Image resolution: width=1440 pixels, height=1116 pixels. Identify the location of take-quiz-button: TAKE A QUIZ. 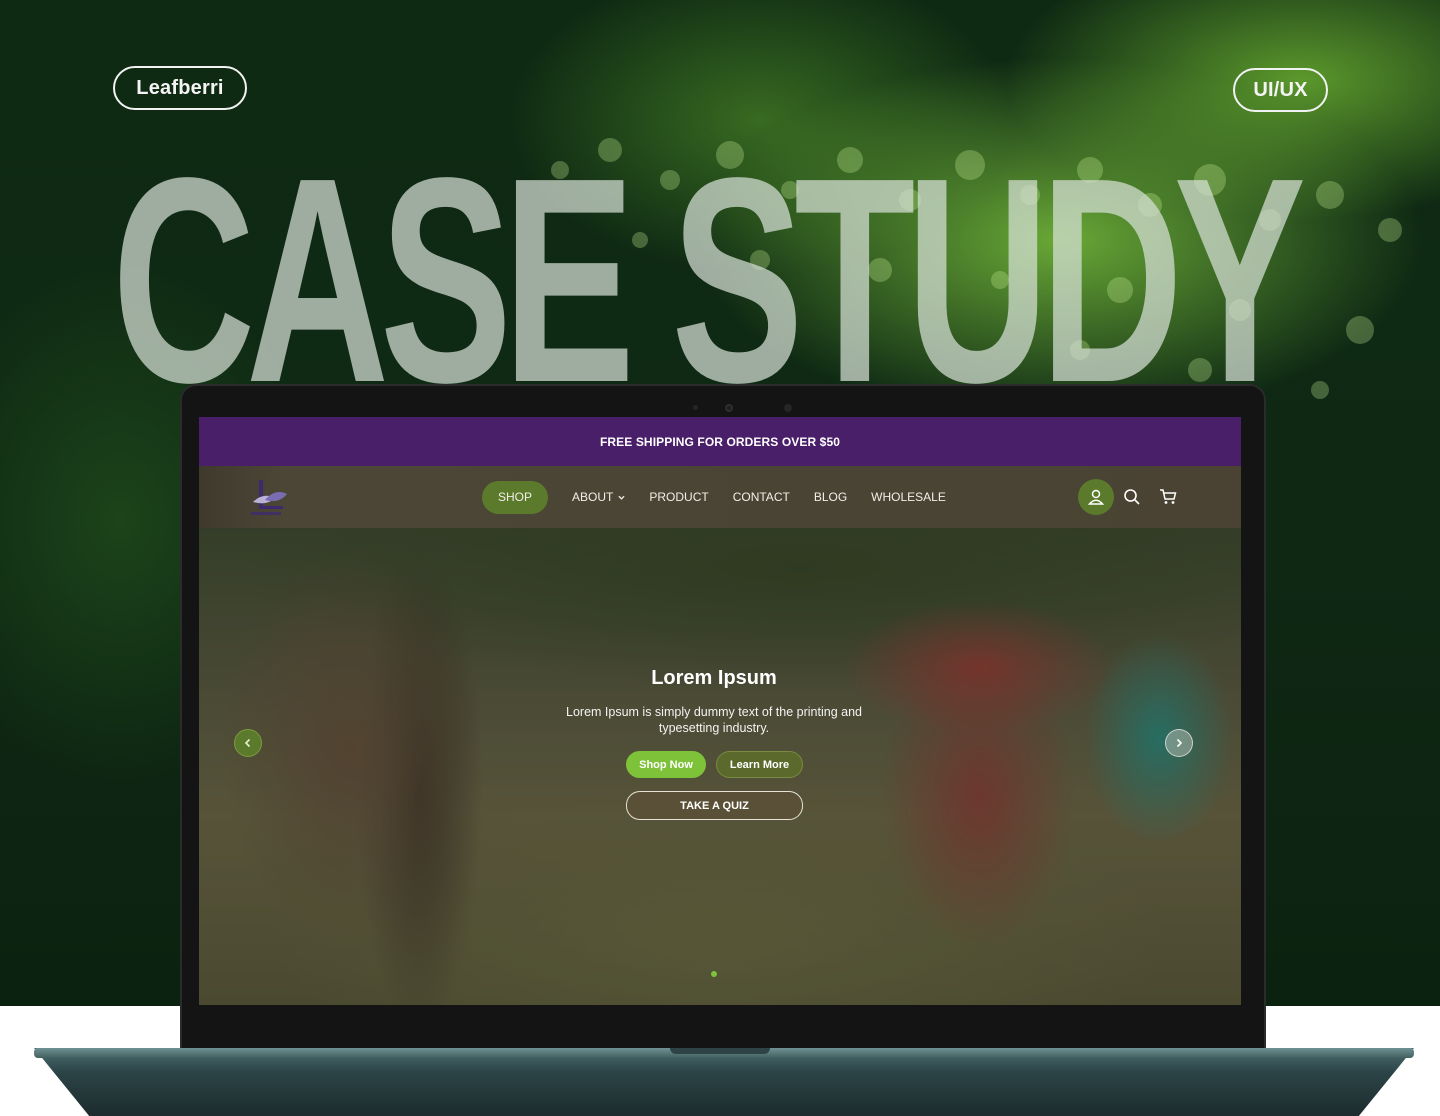
(714, 805).